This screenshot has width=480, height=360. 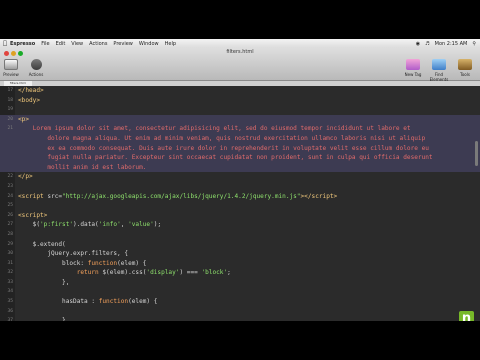 I want to click on find-elements-button: Find Elements, so click(x=439, y=70).